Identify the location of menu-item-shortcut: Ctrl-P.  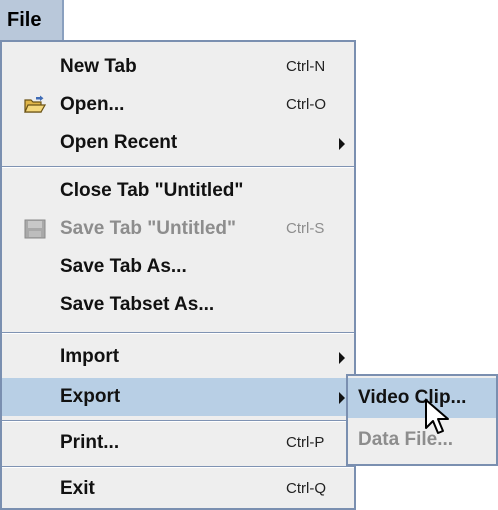
(305, 442).